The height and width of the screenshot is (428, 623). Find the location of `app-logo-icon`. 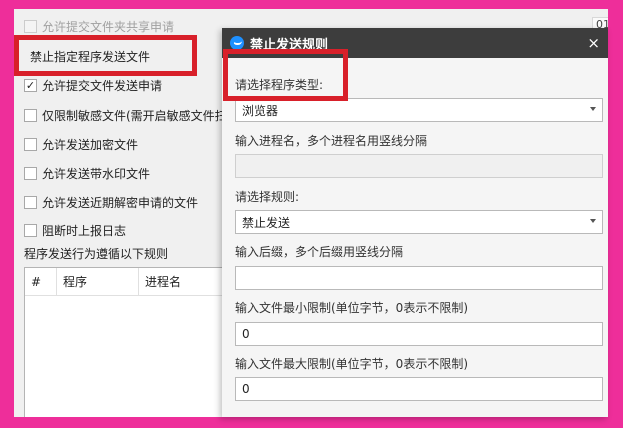

app-logo-icon is located at coordinates (237, 43).